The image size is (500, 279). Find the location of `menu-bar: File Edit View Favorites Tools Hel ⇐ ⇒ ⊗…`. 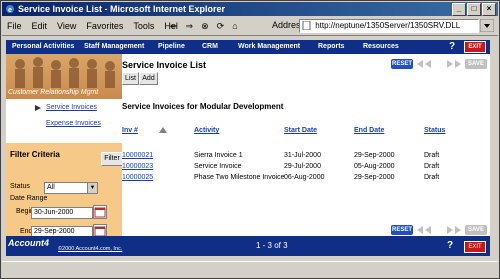

menu-bar: File Edit View Favorites Tools Hel ⇐ ⇒ ⊗… is located at coordinates (250, 26).